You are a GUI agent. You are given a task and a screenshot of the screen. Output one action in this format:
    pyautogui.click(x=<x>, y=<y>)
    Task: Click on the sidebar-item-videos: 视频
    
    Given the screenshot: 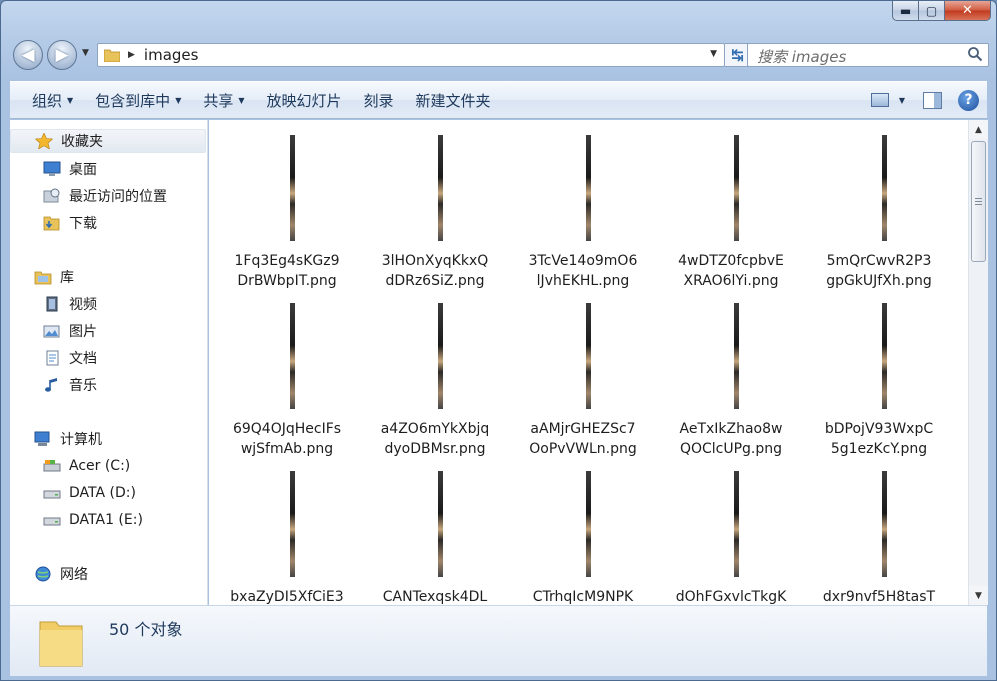 What is the action you would take?
    pyautogui.click(x=108, y=304)
    